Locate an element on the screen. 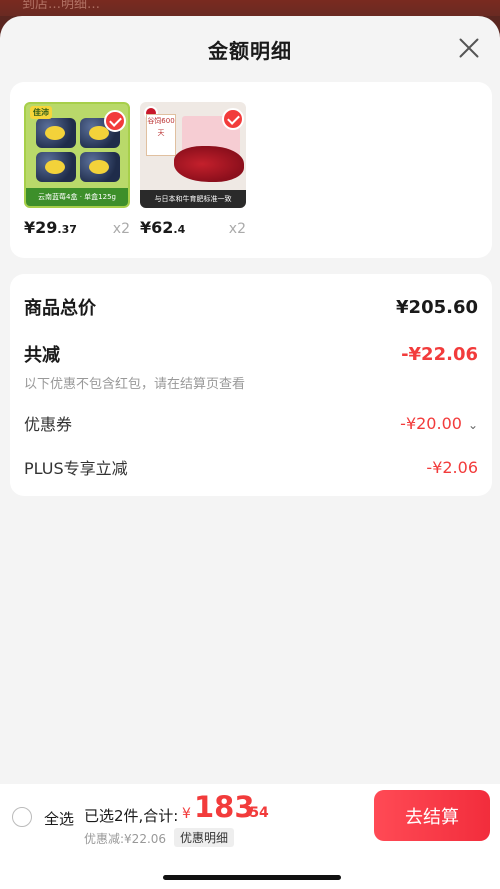 The image size is (500, 889). price-row: ¥29.37 x2 is located at coordinates (77, 227).